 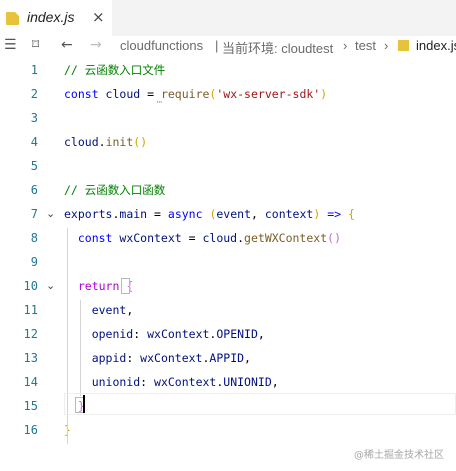 I want to click on code-token: OPENID, so click(x=237, y=334).